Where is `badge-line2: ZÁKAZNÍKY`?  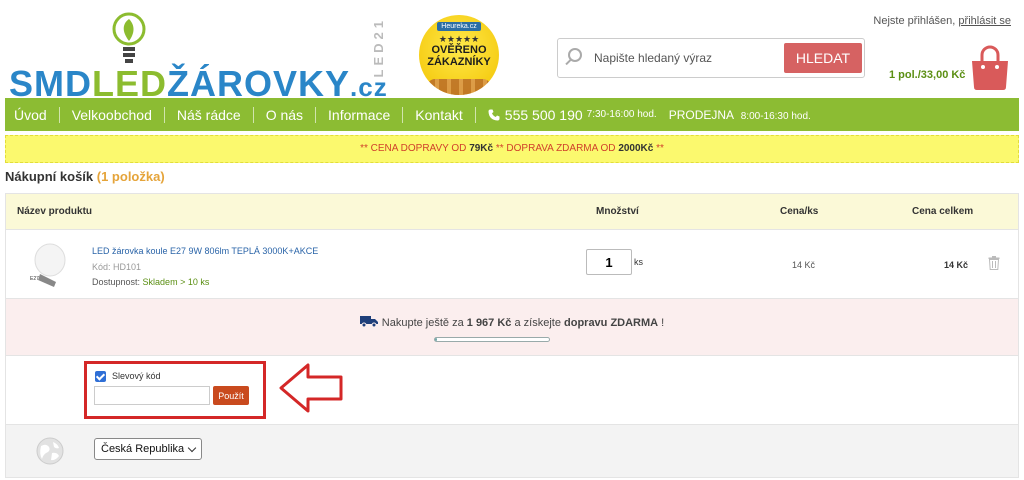
badge-line2: ZÁKAZNÍKY is located at coordinates (459, 62).